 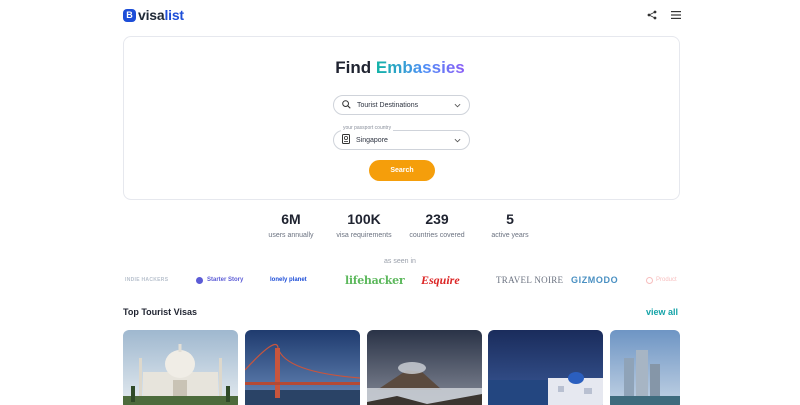 I want to click on stat-value: 6M, so click(x=291, y=219).